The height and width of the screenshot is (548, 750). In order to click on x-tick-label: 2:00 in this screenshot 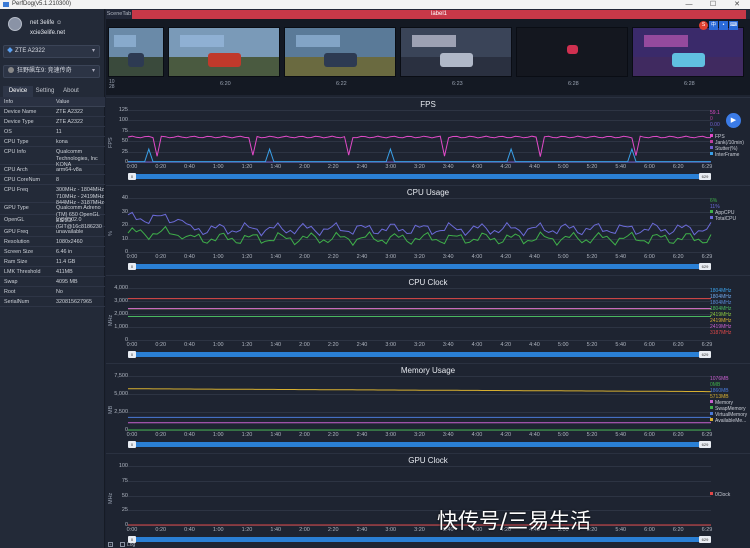, I will do `click(304, 345)`.